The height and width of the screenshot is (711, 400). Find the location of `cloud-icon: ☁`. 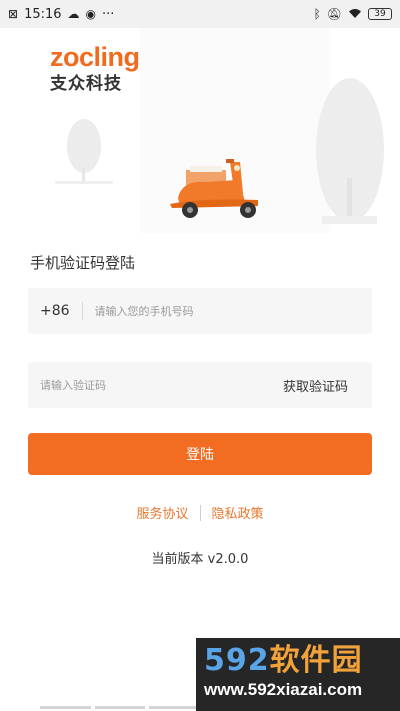

cloud-icon: ☁ is located at coordinates (73, 14).